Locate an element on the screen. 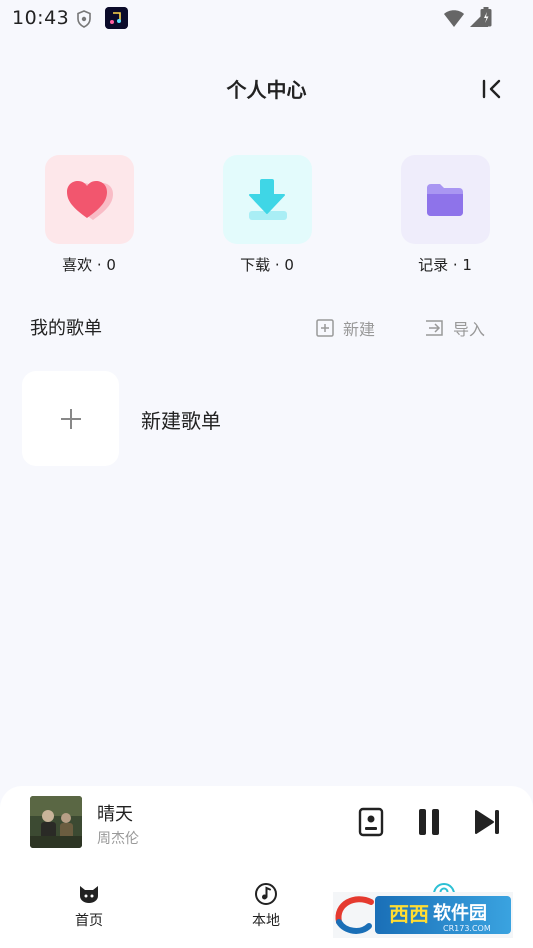 This screenshot has width=533, height=948. nav-home-label: 首页 is located at coordinates (89, 921).